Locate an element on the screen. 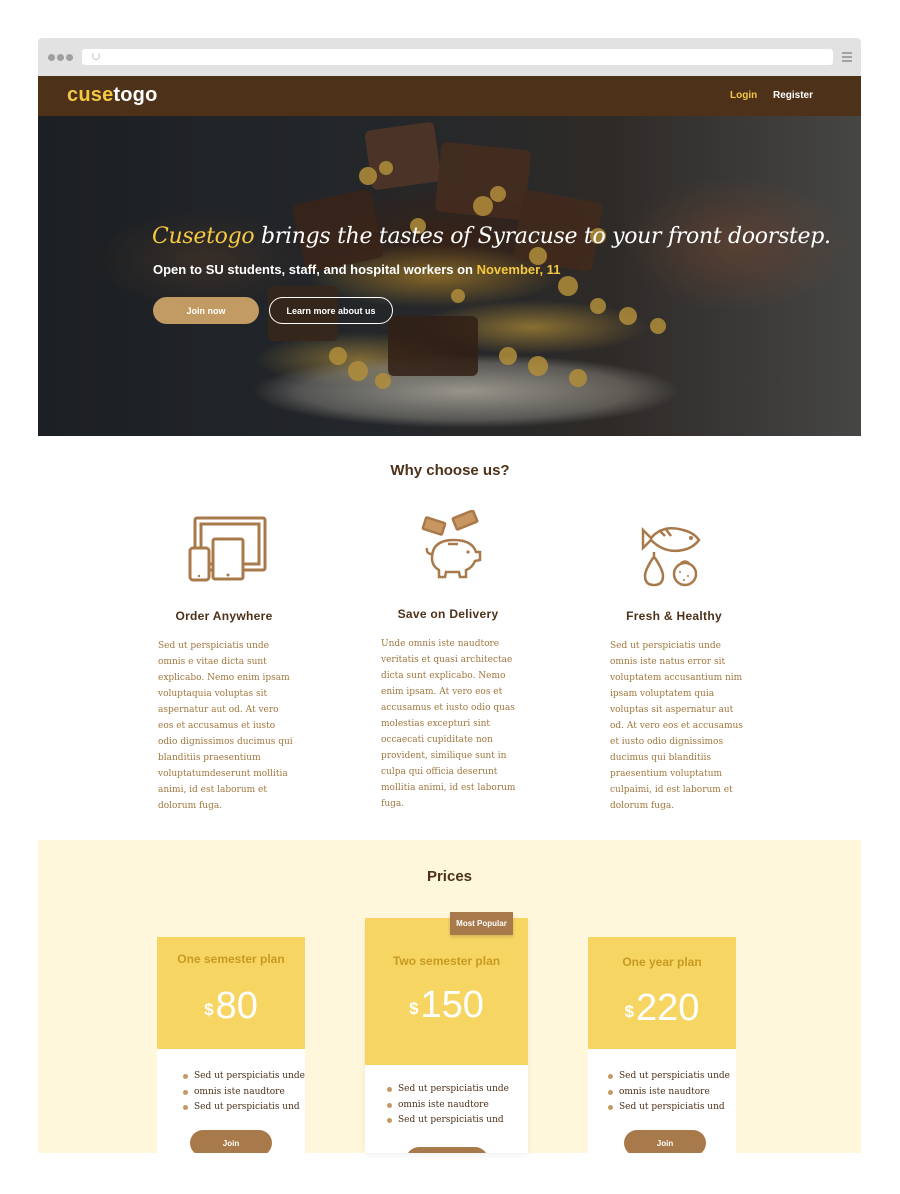  logo: cusetogo is located at coordinates (112, 95).